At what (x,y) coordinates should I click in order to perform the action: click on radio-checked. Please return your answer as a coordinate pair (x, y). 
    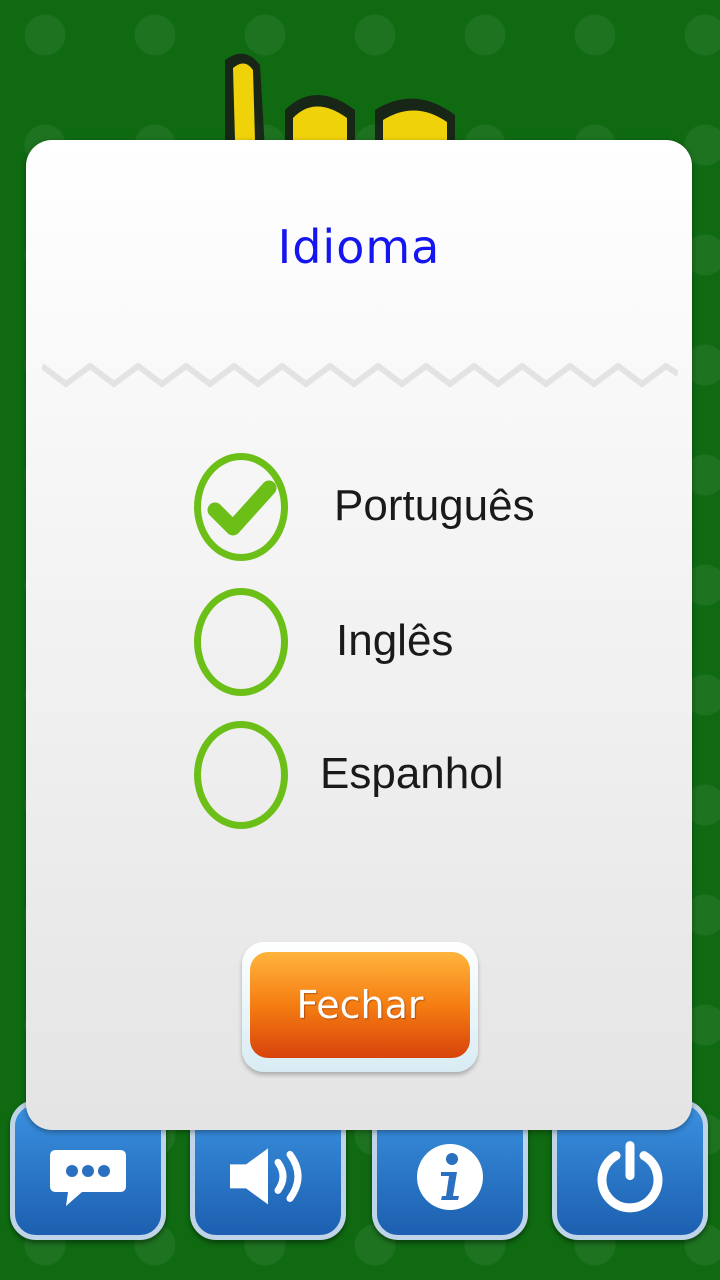
    Looking at the image, I should click on (241, 507).